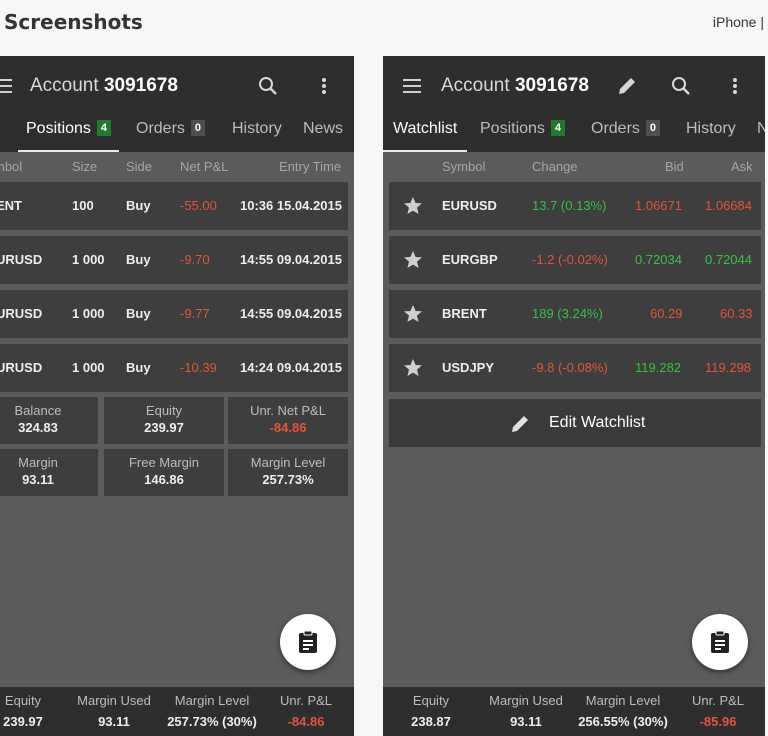 Image resolution: width=768 pixels, height=736 pixels. Describe the element at coordinates (288, 420) in the screenshot. I see `summary-unrealized-pnl: Unr. Net P&L -84.86` at that location.